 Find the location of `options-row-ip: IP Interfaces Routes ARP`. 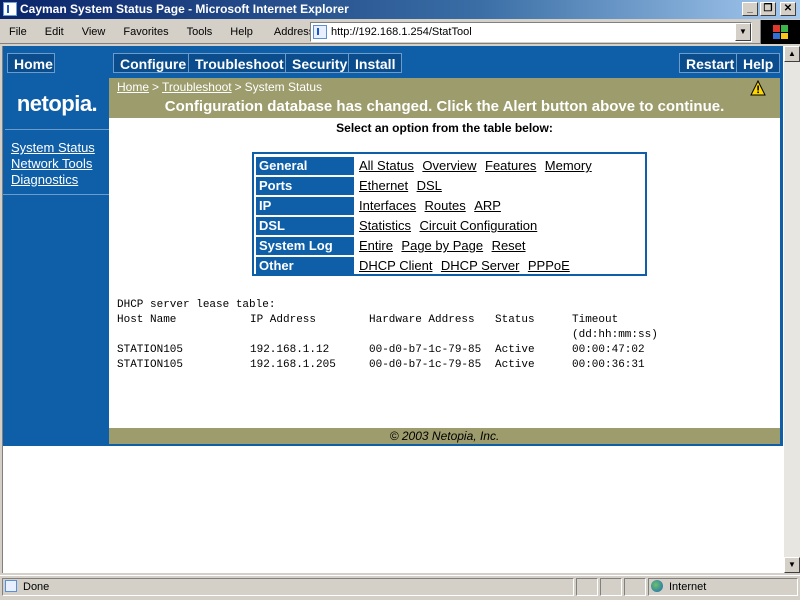

options-row-ip: IP Interfaces Routes ARP is located at coordinates (449, 206).